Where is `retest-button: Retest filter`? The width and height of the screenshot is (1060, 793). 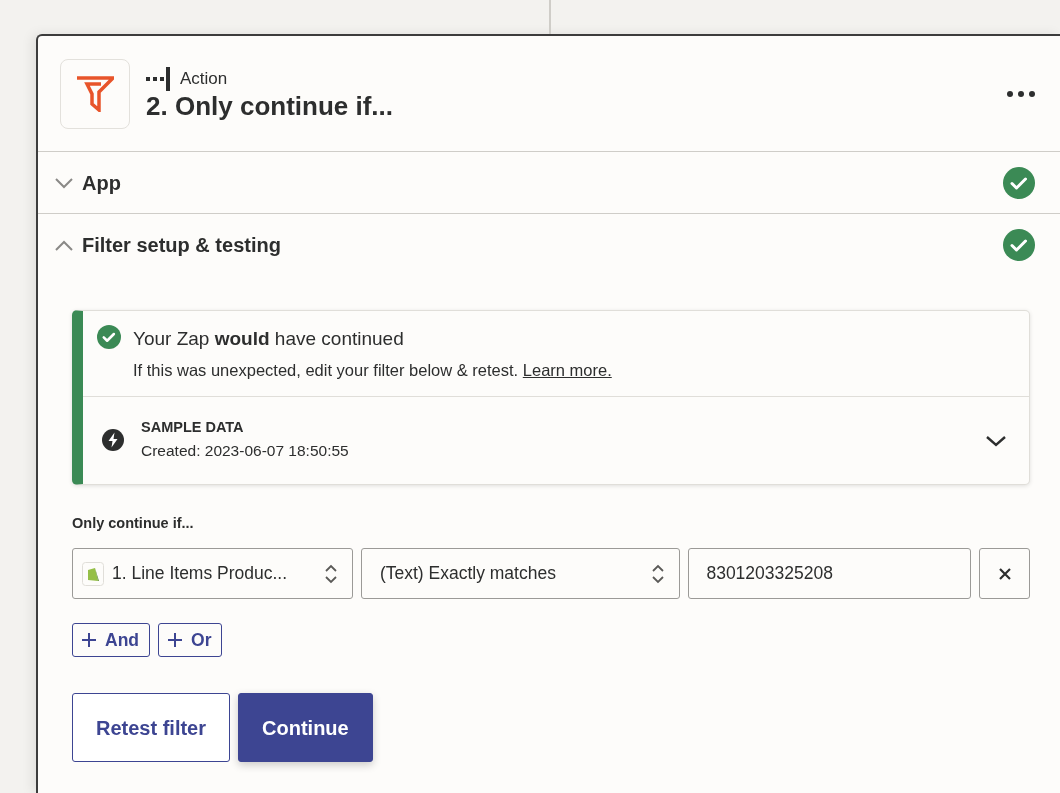 retest-button: Retest filter is located at coordinates (151, 727).